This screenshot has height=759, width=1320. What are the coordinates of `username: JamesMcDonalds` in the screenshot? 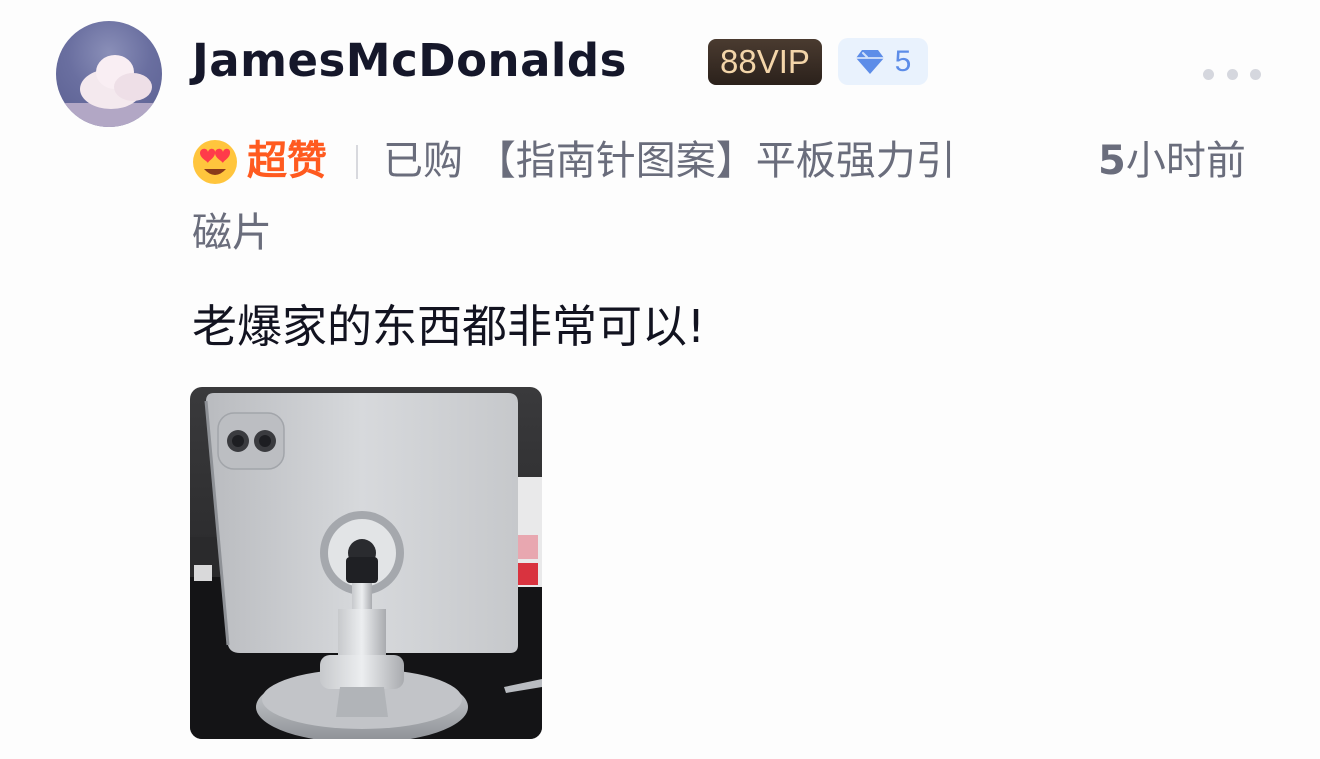 It's located at (409, 61).